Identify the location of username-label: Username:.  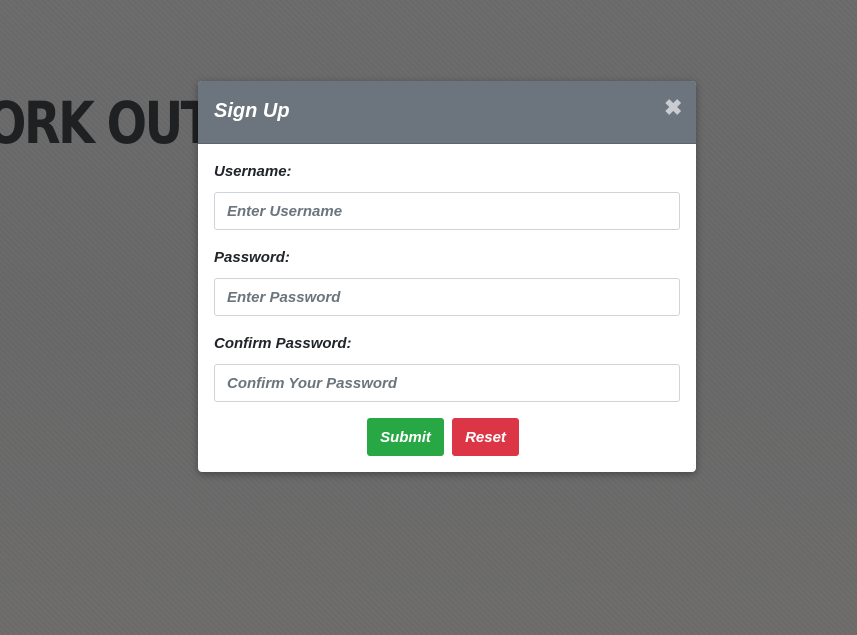
(253, 171).